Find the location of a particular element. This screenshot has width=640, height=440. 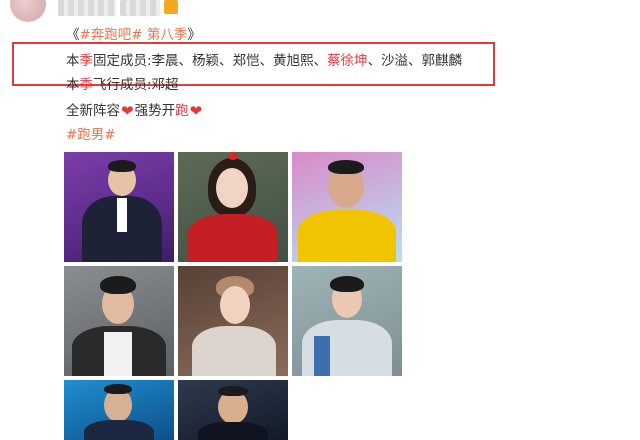

post-line-4: 全新阵容❤强势开跑❤ is located at coordinates (134, 111).